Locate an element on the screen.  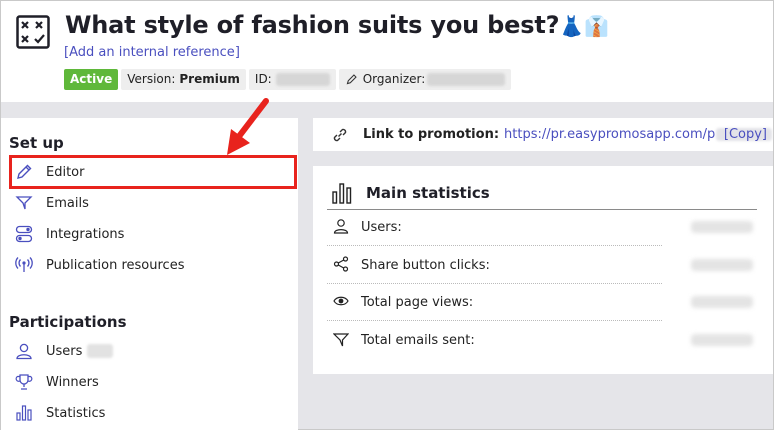
main-statistics-title: Main statistics is located at coordinates (428, 192).